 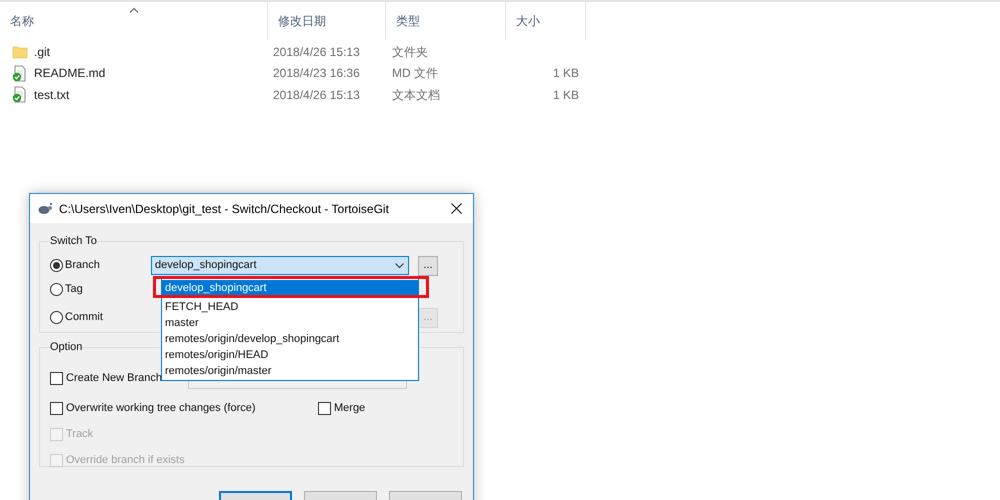 What do you see at coordinates (350, 408) in the screenshot?
I see `checkbox-label: Merge` at bounding box center [350, 408].